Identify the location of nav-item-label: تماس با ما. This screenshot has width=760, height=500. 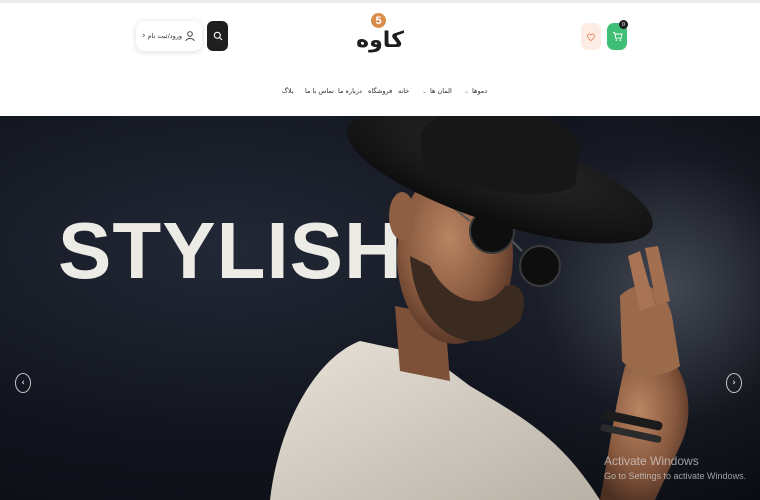
(319, 91).